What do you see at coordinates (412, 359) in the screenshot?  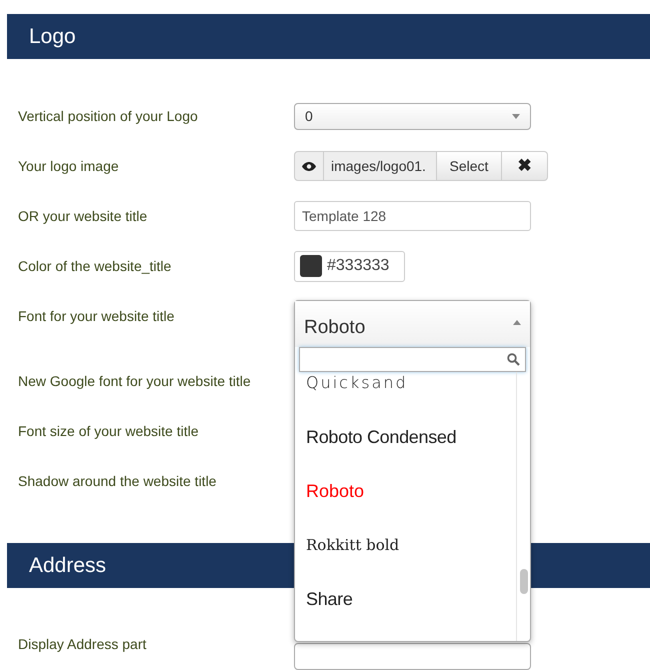 I see `font-search-field` at bounding box center [412, 359].